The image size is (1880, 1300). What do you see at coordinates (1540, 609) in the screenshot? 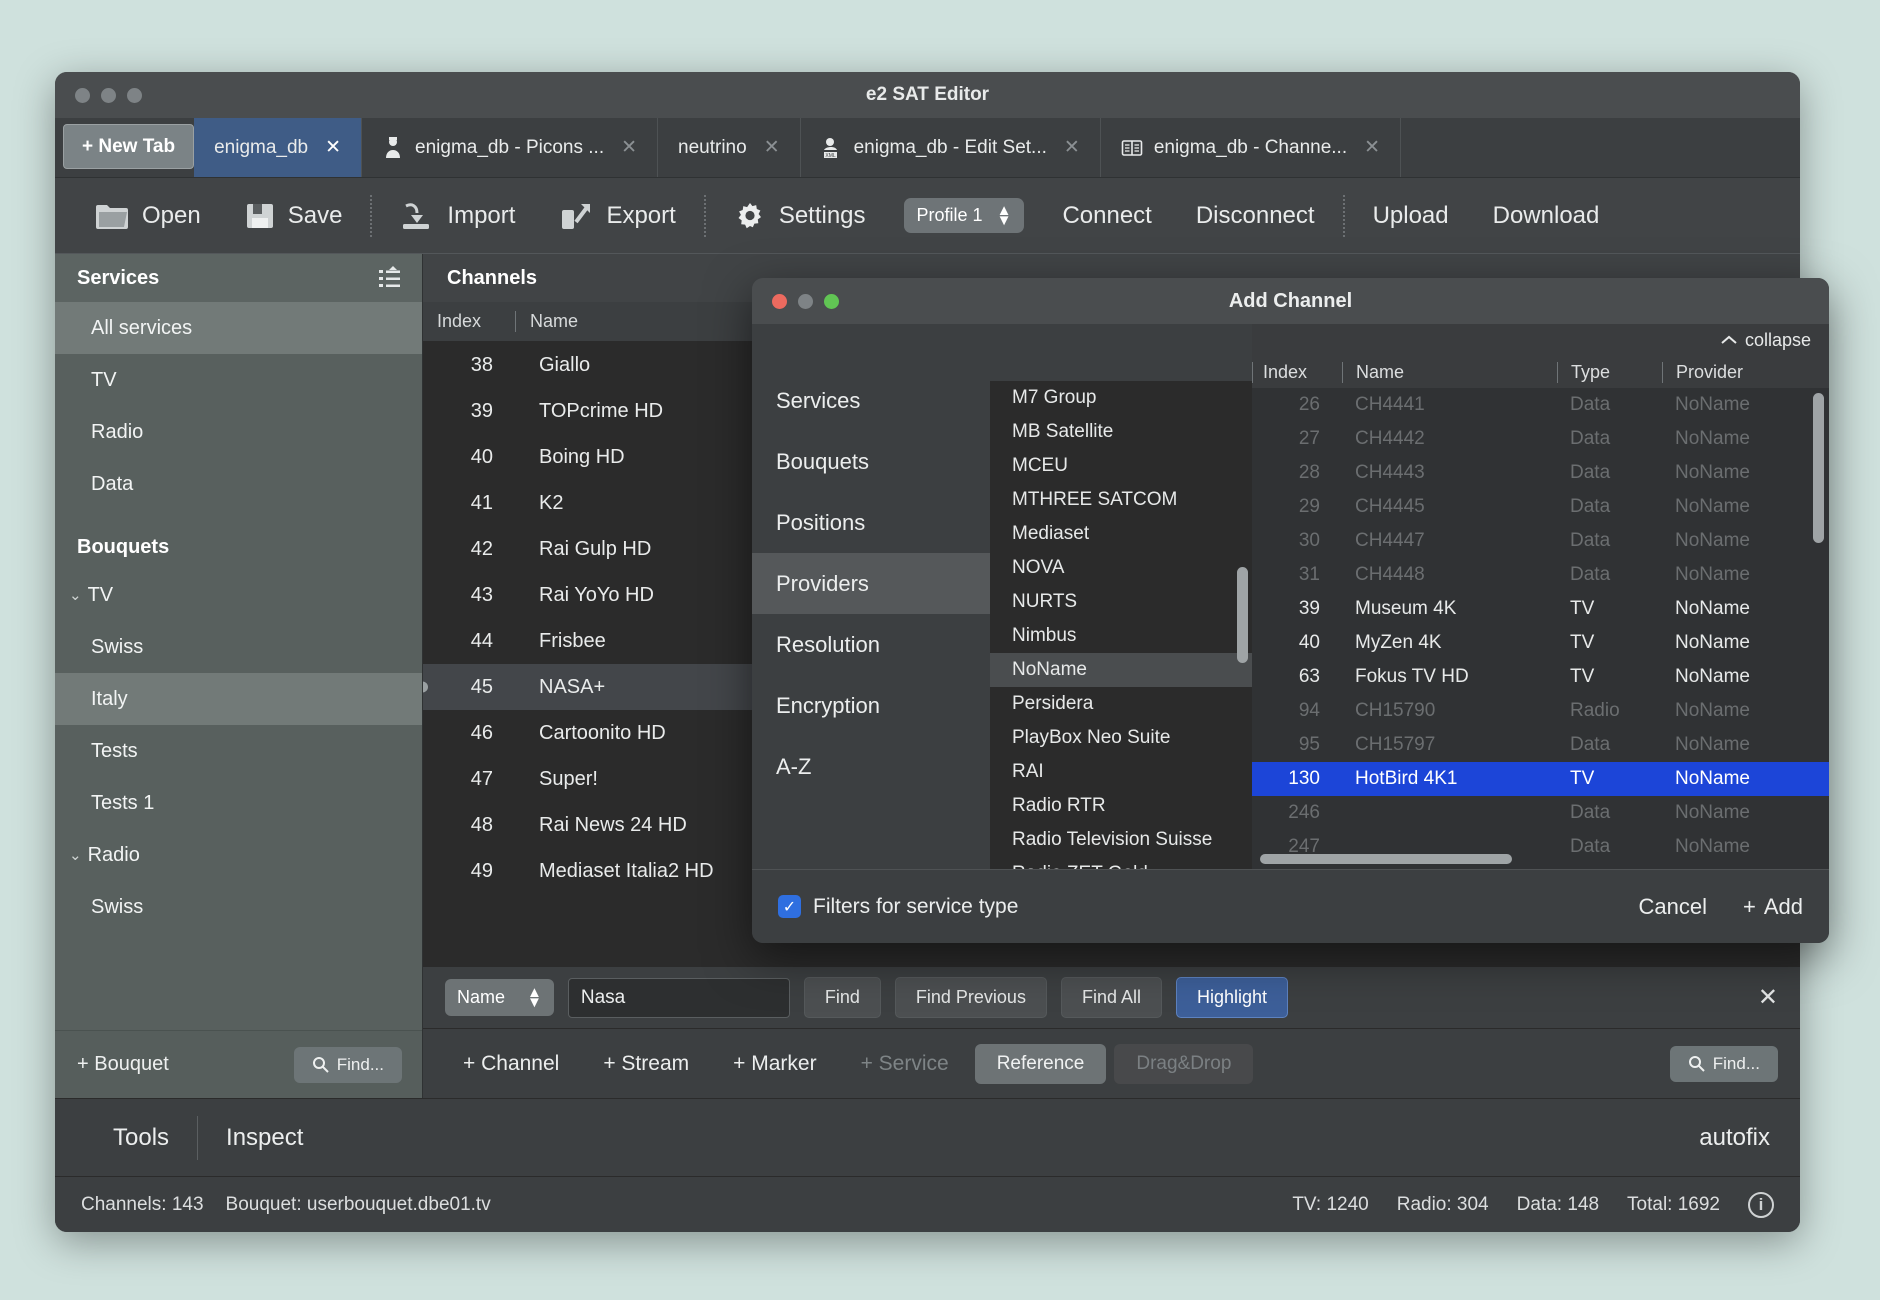
I see `table-row: 39 Museum 4K TV NoName` at bounding box center [1540, 609].